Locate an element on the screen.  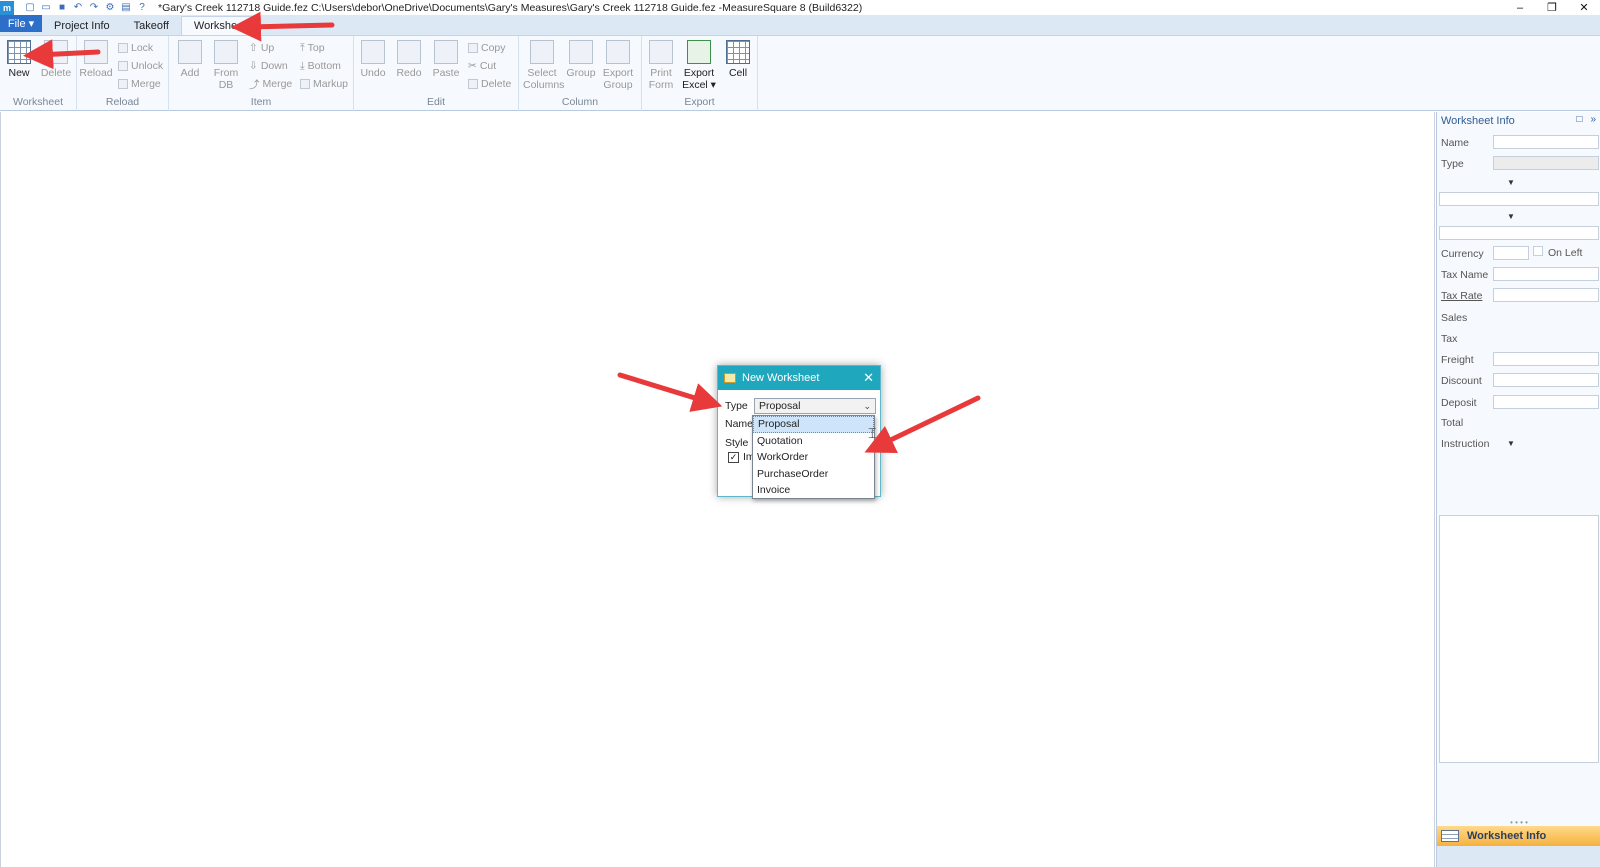
move-up-button: ⇧ Up is located at coordinates (261, 48).